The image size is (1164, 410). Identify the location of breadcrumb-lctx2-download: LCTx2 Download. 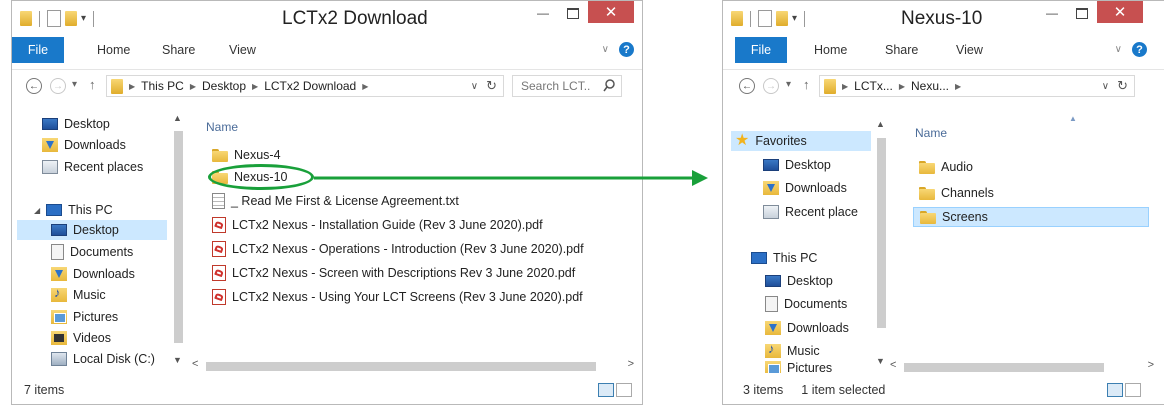
(310, 86).